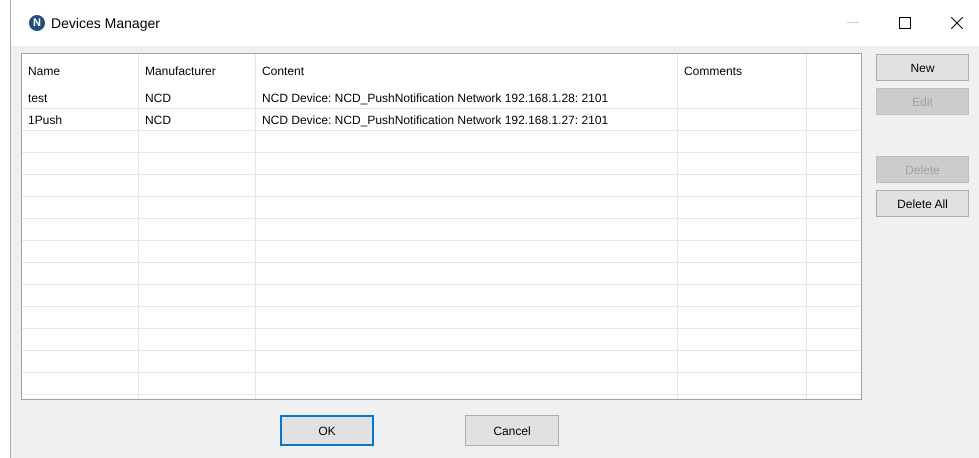 The height and width of the screenshot is (458, 979). I want to click on table-cell: NCD Device: NCD_PushNotification Network 192.168.1.27: 2101, so click(435, 120).